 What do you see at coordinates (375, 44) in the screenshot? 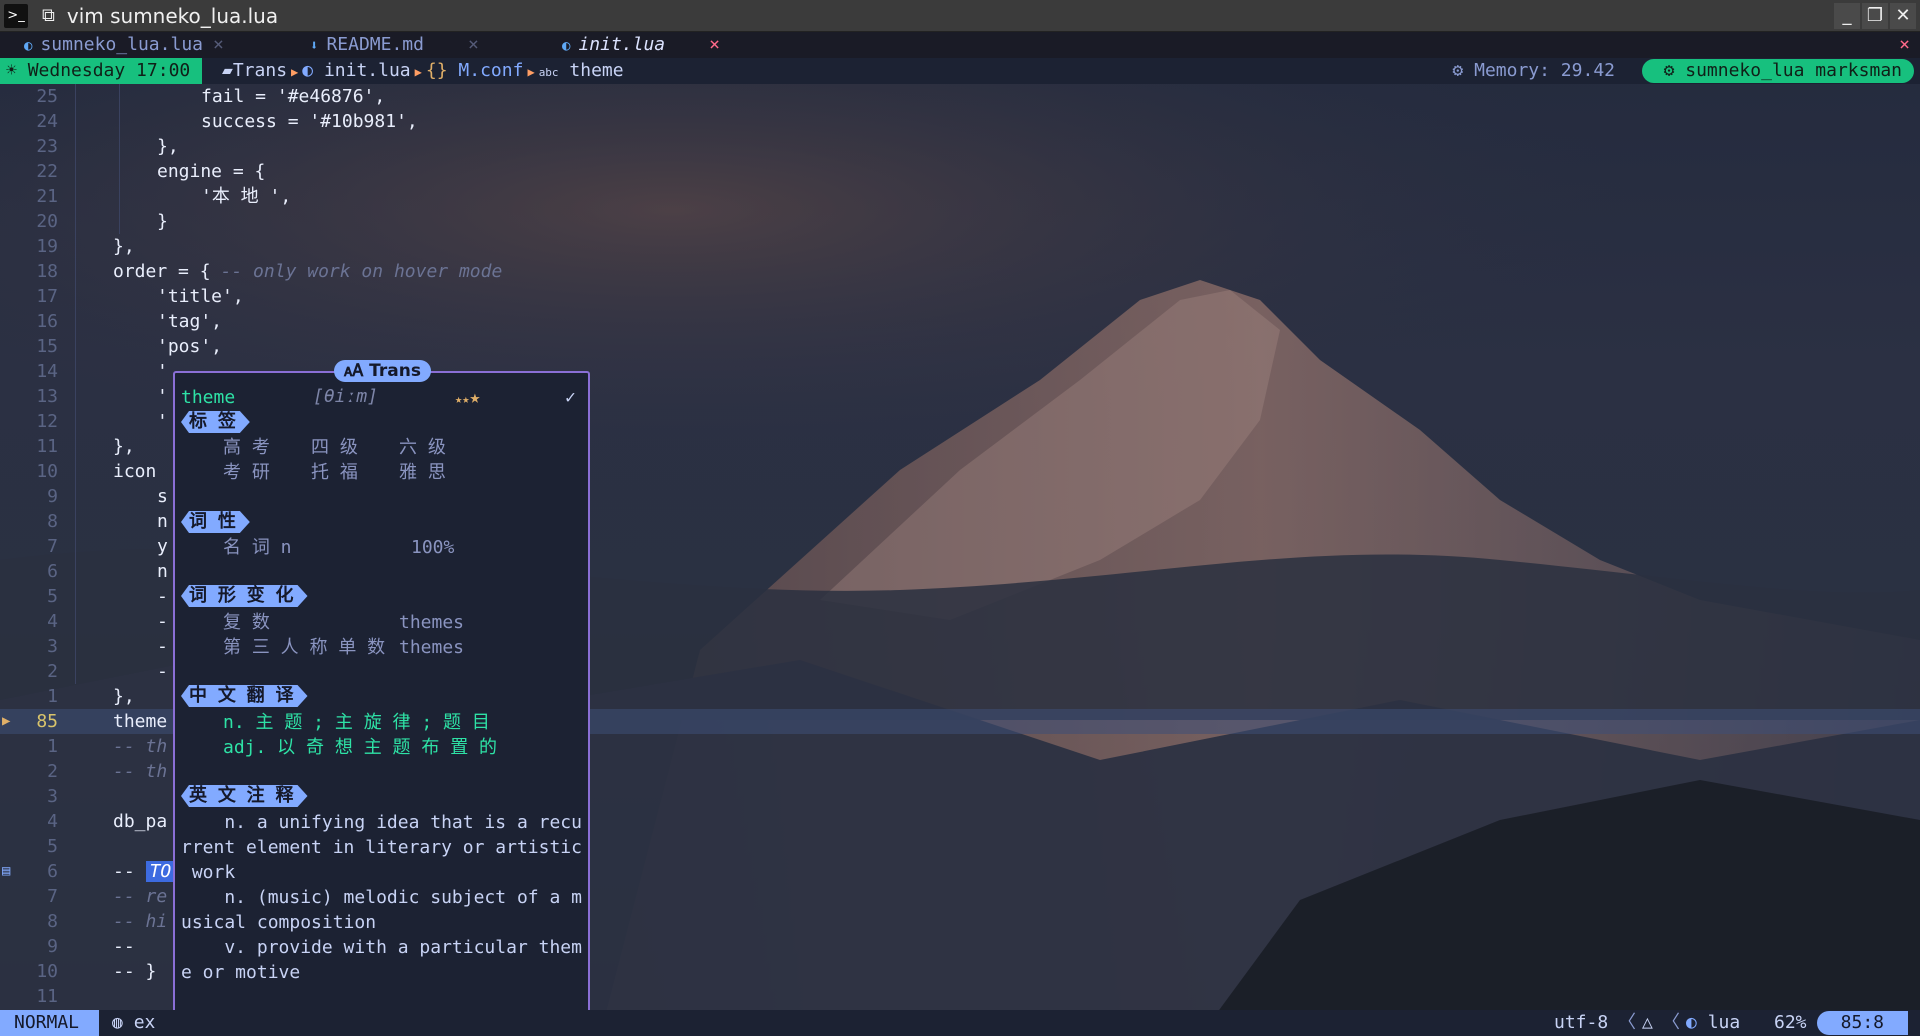
I see `tab-label: README.md` at bounding box center [375, 44].